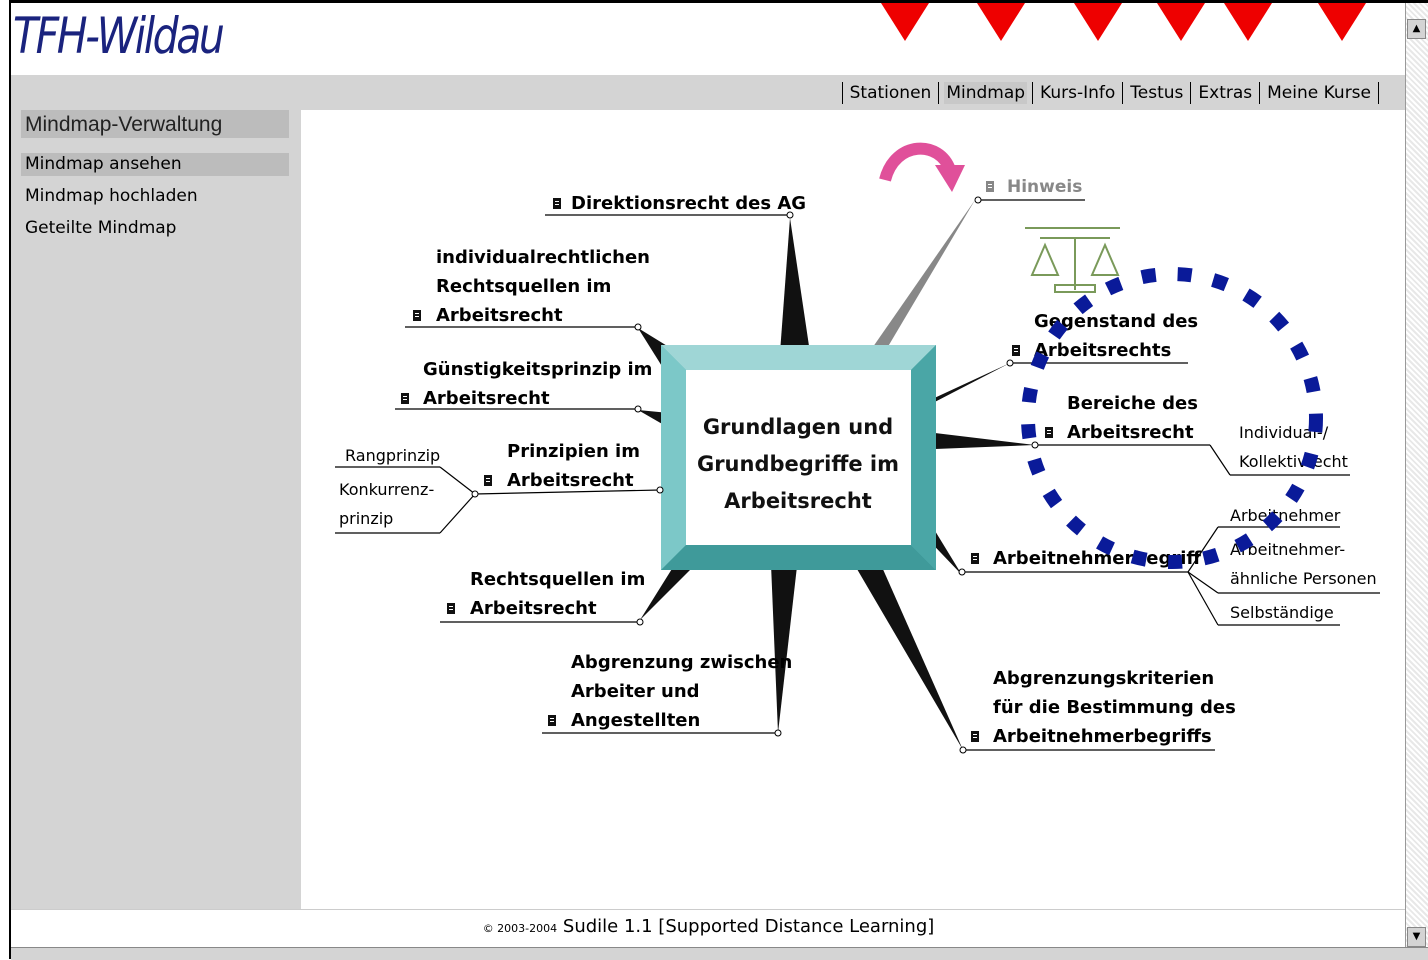 The image size is (1428, 960). I want to click on node-individual-line-2: Rechtsquellen im, so click(523, 286).